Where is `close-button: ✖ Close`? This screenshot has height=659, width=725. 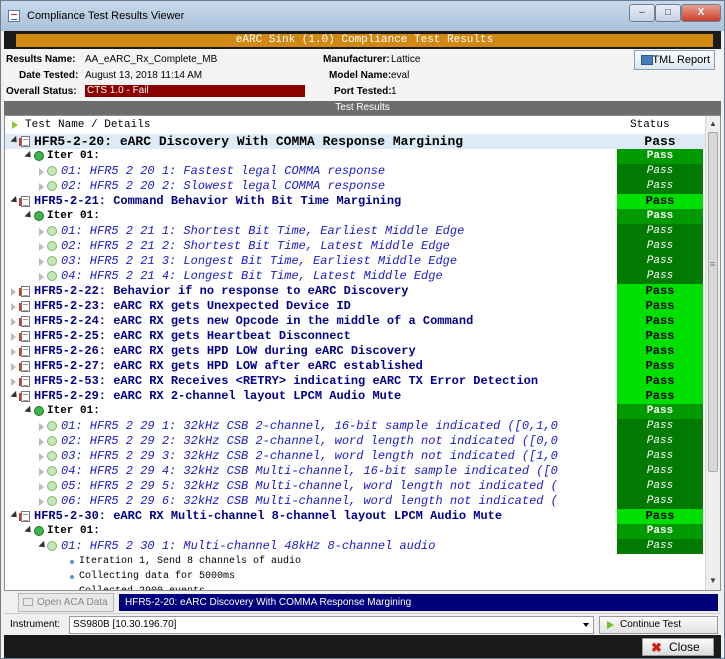
close-button: ✖ Close is located at coordinates (678, 647).